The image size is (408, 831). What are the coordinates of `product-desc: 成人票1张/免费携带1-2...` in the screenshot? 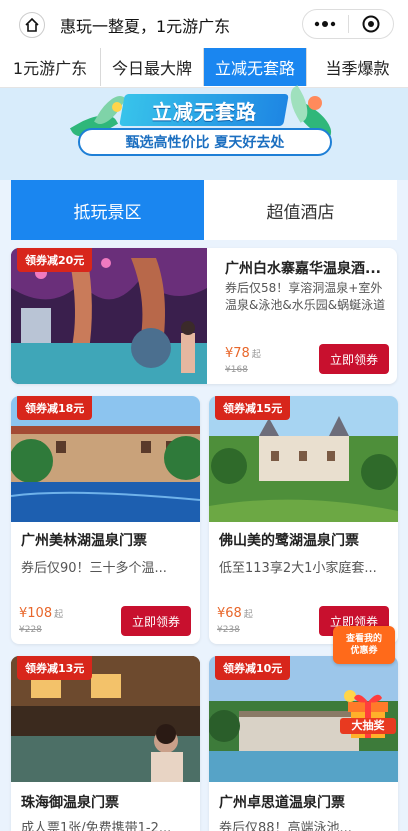 It's located at (96, 826).